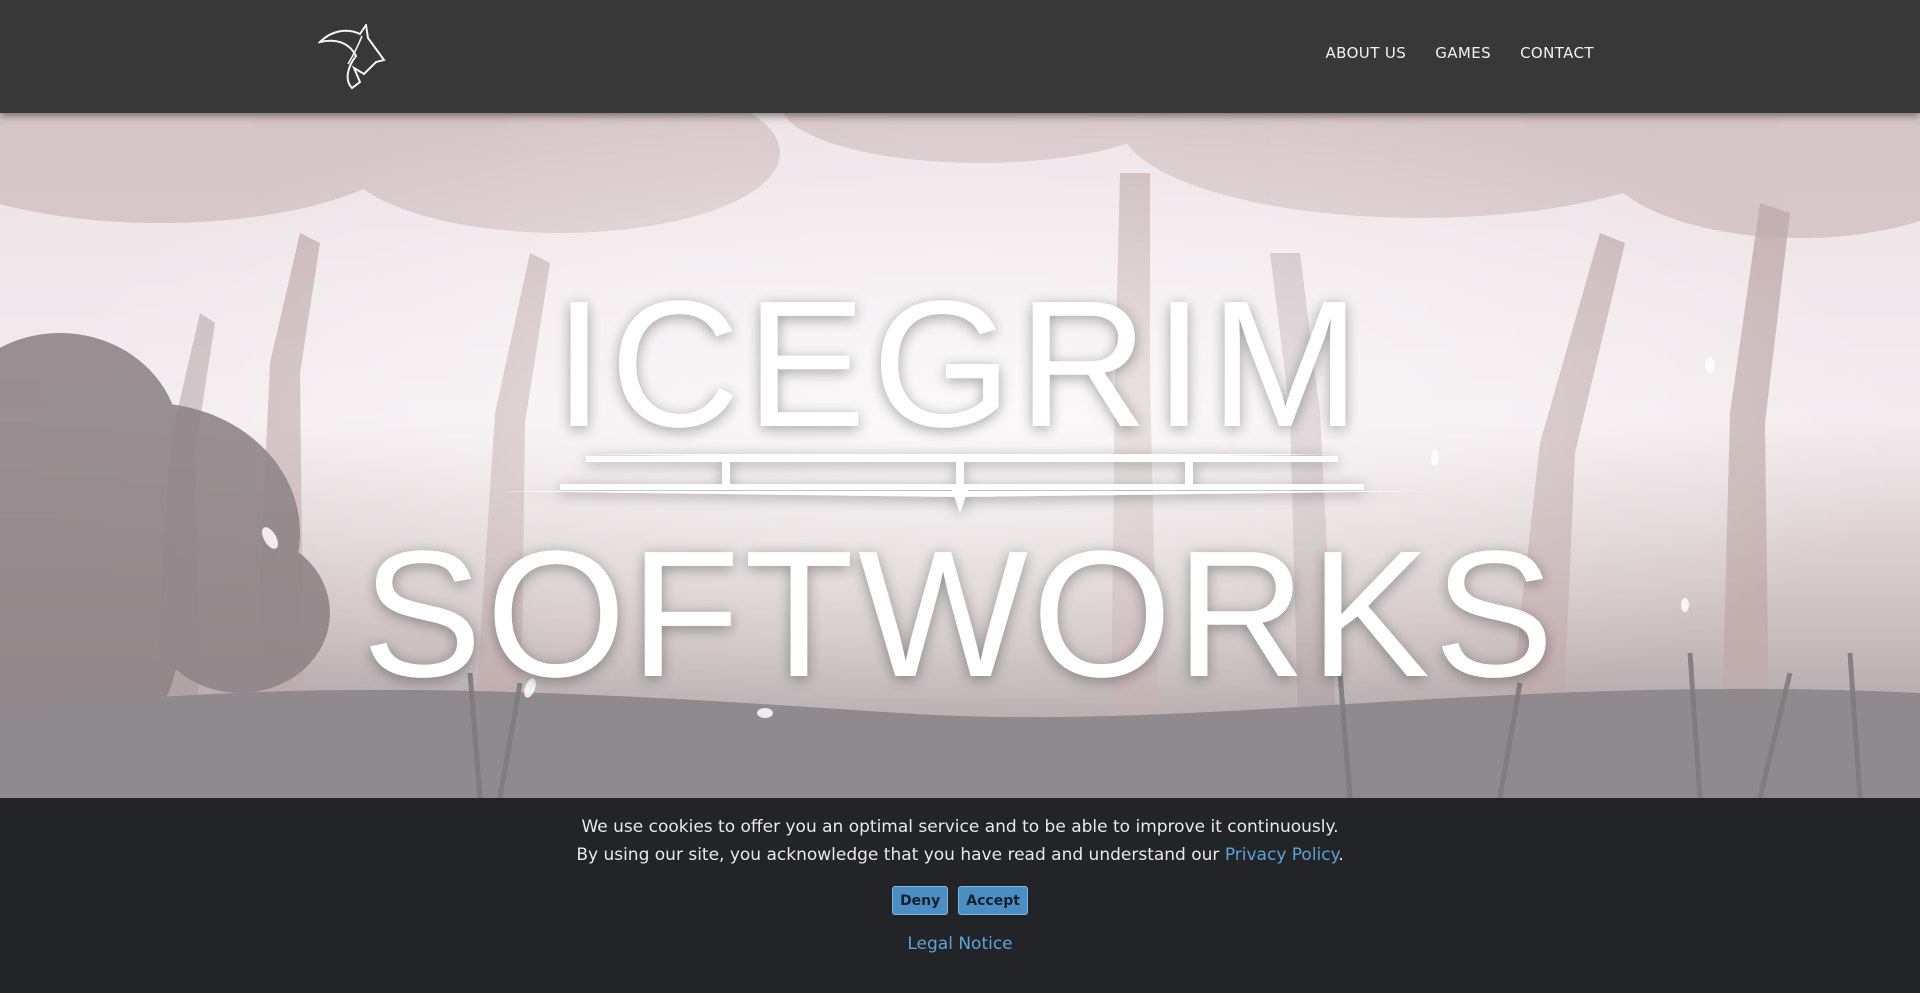  I want to click on deny-button: Deny, so click(920, 900).